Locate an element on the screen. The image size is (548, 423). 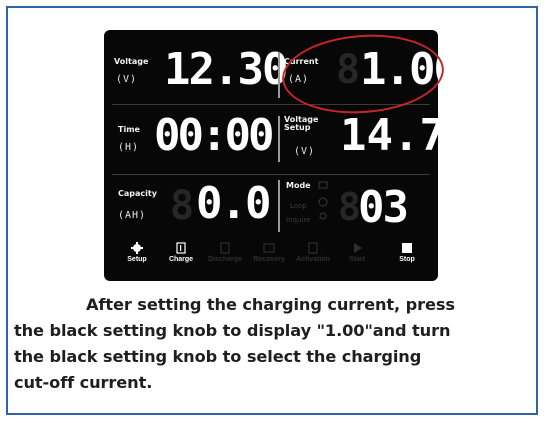
discharge-button-label: Discharge is located at coordinates (225, 259).